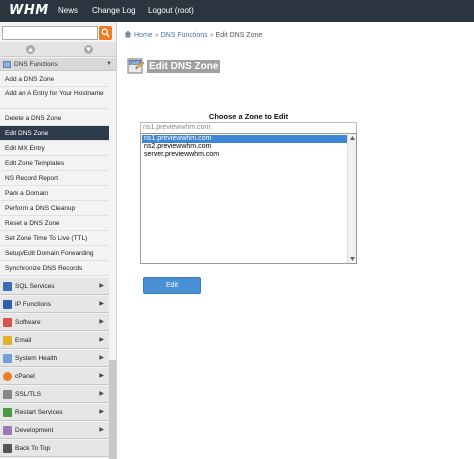 This screenshot has height=459, width=474. I want to click on sidebar-item-dns-cleanup: Perform a DNS Cleanup, so click(54, 208).